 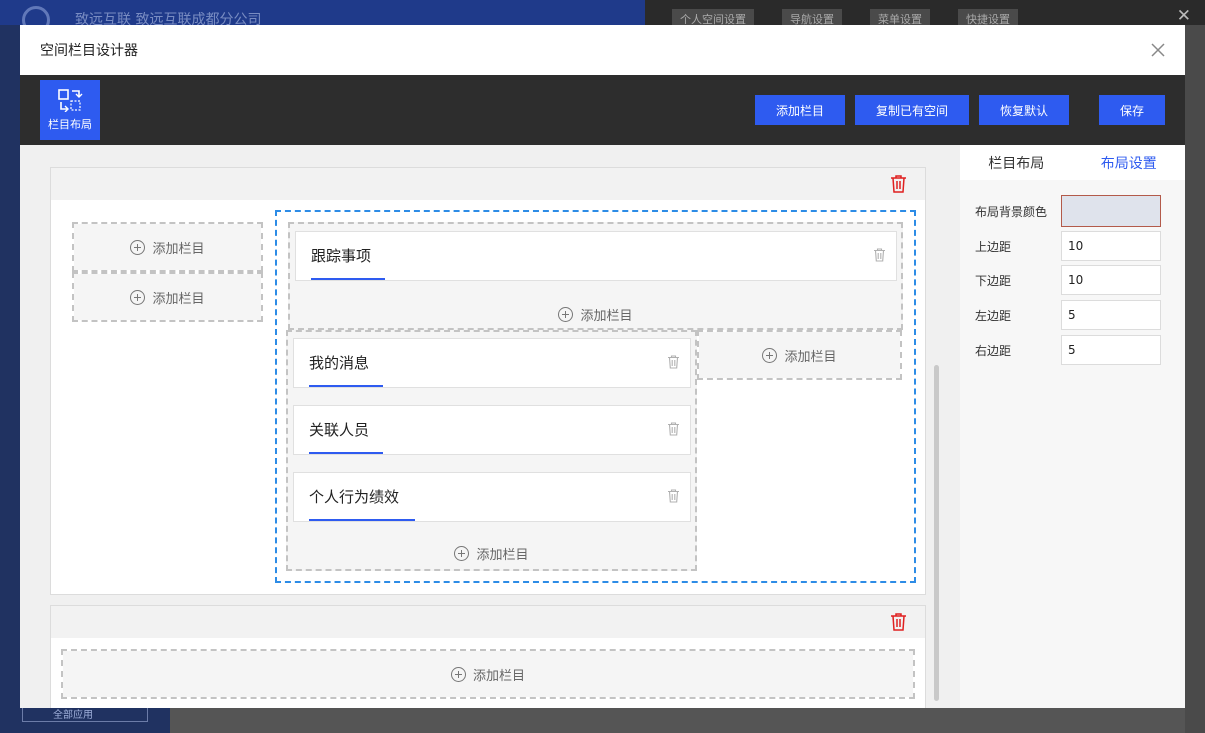 I want to click on column-group: 跟踪事项 添加栏目, so click(x=595, y=276).